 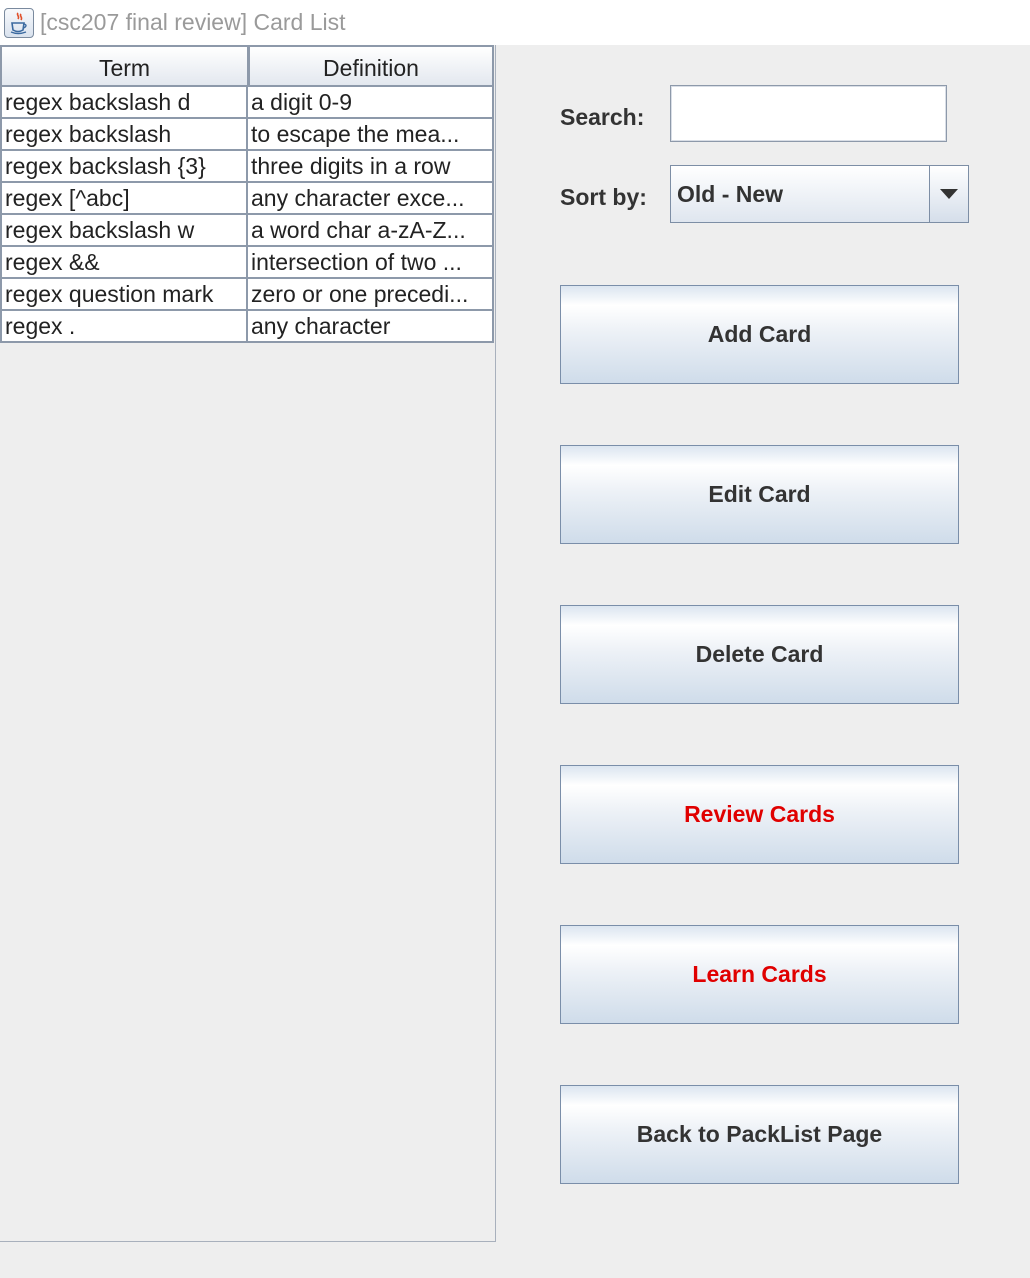 I want to click on java-coffee-cup-icon, so click(x=19, y=22).